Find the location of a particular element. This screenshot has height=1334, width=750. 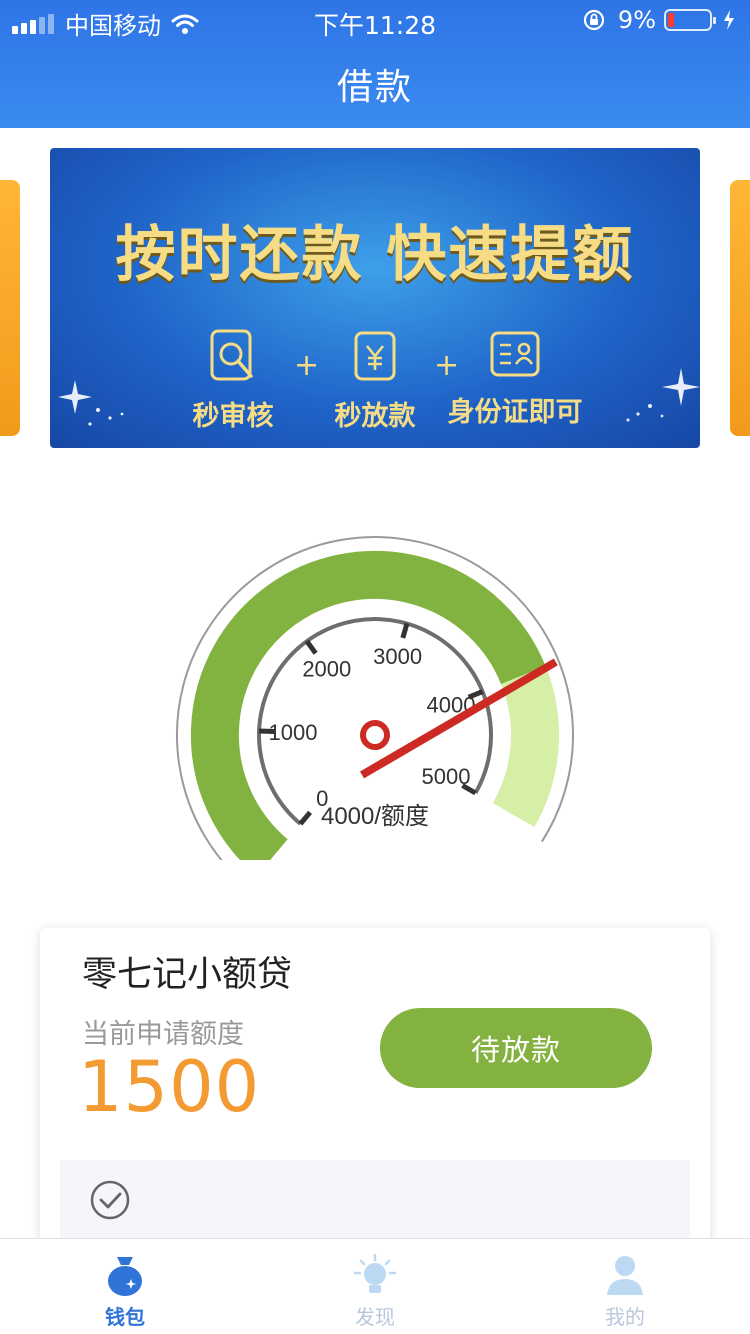

tab-wallet: 钱包 is located at coordinates (125, 1286).